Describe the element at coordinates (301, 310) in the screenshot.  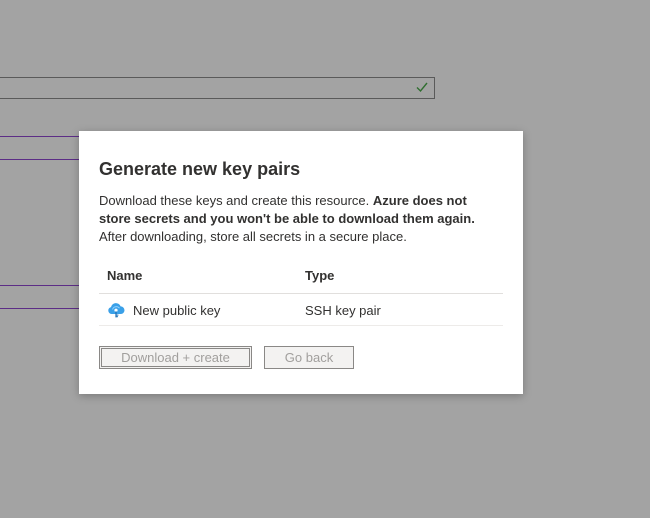
I see `table-row: New public key SSH key pair` at that location.